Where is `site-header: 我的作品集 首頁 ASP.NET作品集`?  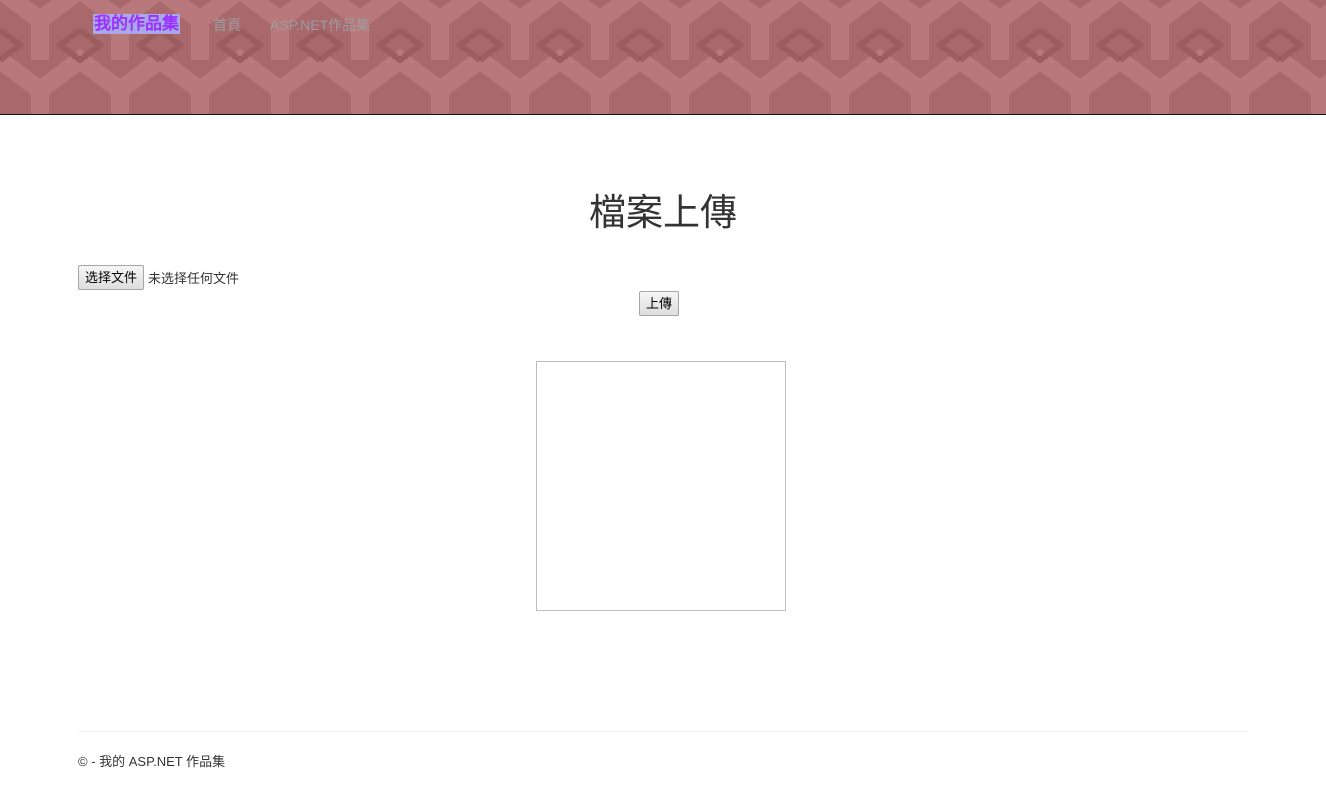
site-header: 我的作品集 首頁 ASP.NET作品集 is located at coordinates (663, 57).